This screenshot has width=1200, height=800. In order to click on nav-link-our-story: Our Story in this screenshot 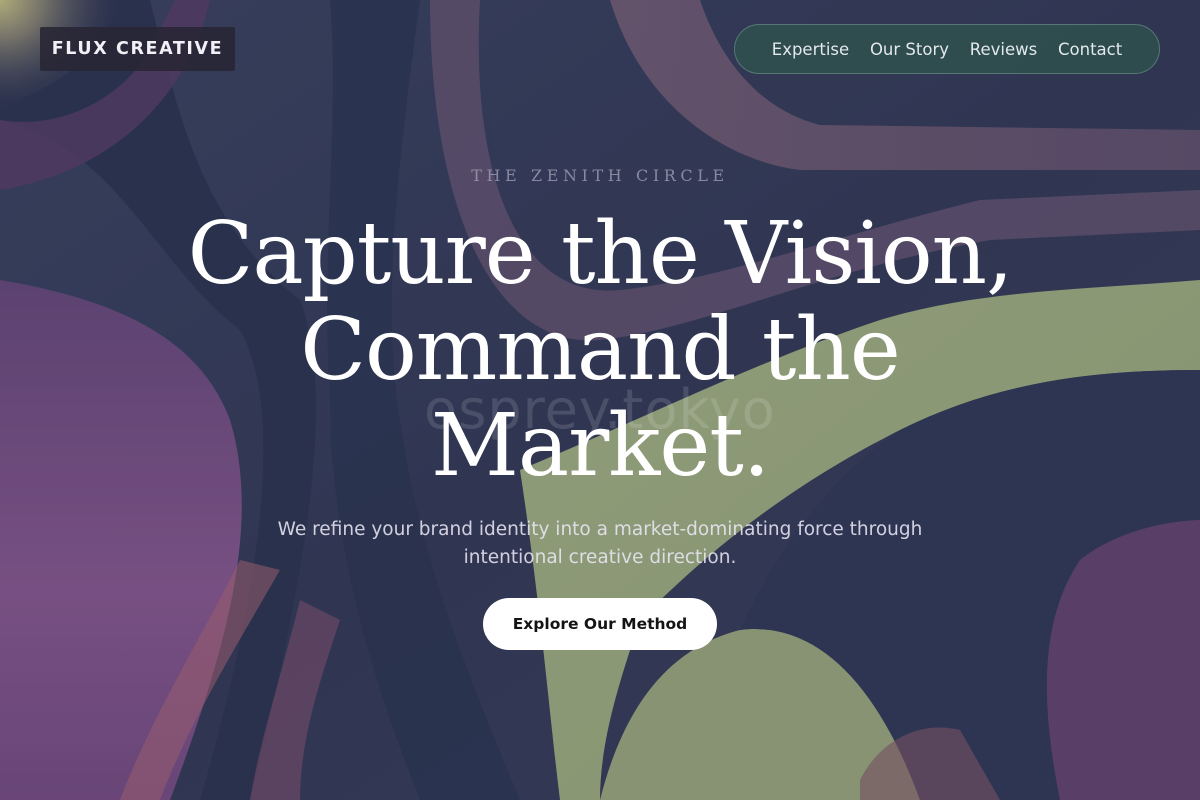, I will do `click(909, 49)`.